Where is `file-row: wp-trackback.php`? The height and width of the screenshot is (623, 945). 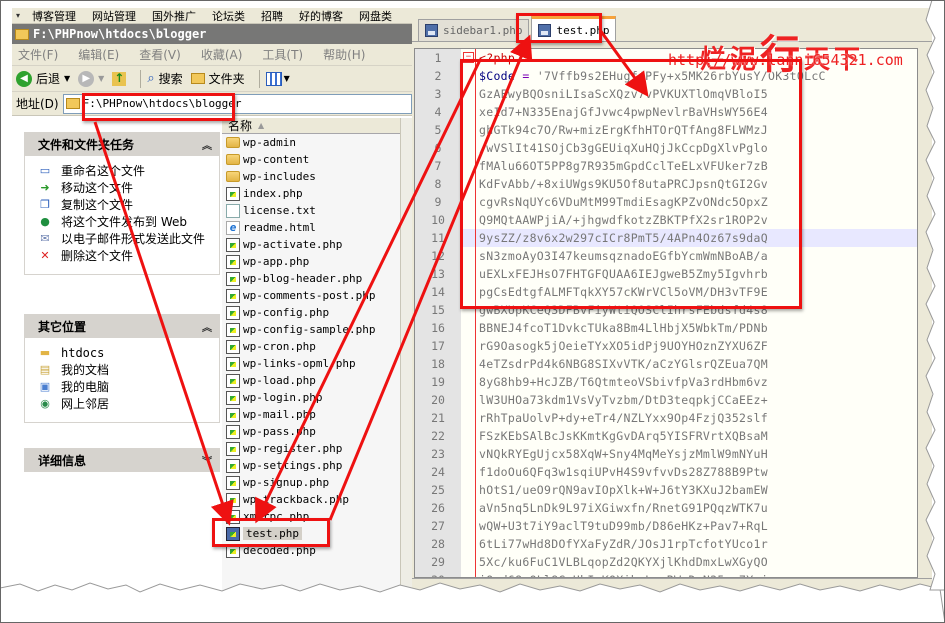
file-row: wp-trackback.php is located at coordinates (311, 499).